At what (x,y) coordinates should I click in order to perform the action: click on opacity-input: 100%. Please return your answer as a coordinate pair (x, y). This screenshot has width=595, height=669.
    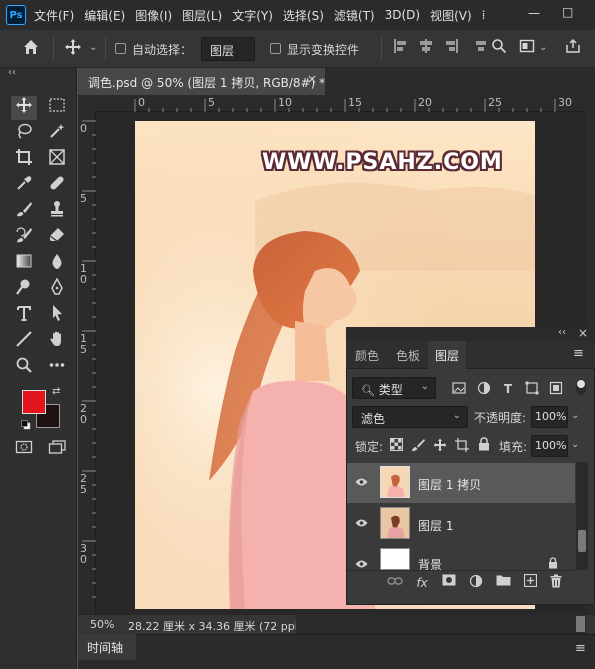
    Looking at the image, I should click on (549, 417).